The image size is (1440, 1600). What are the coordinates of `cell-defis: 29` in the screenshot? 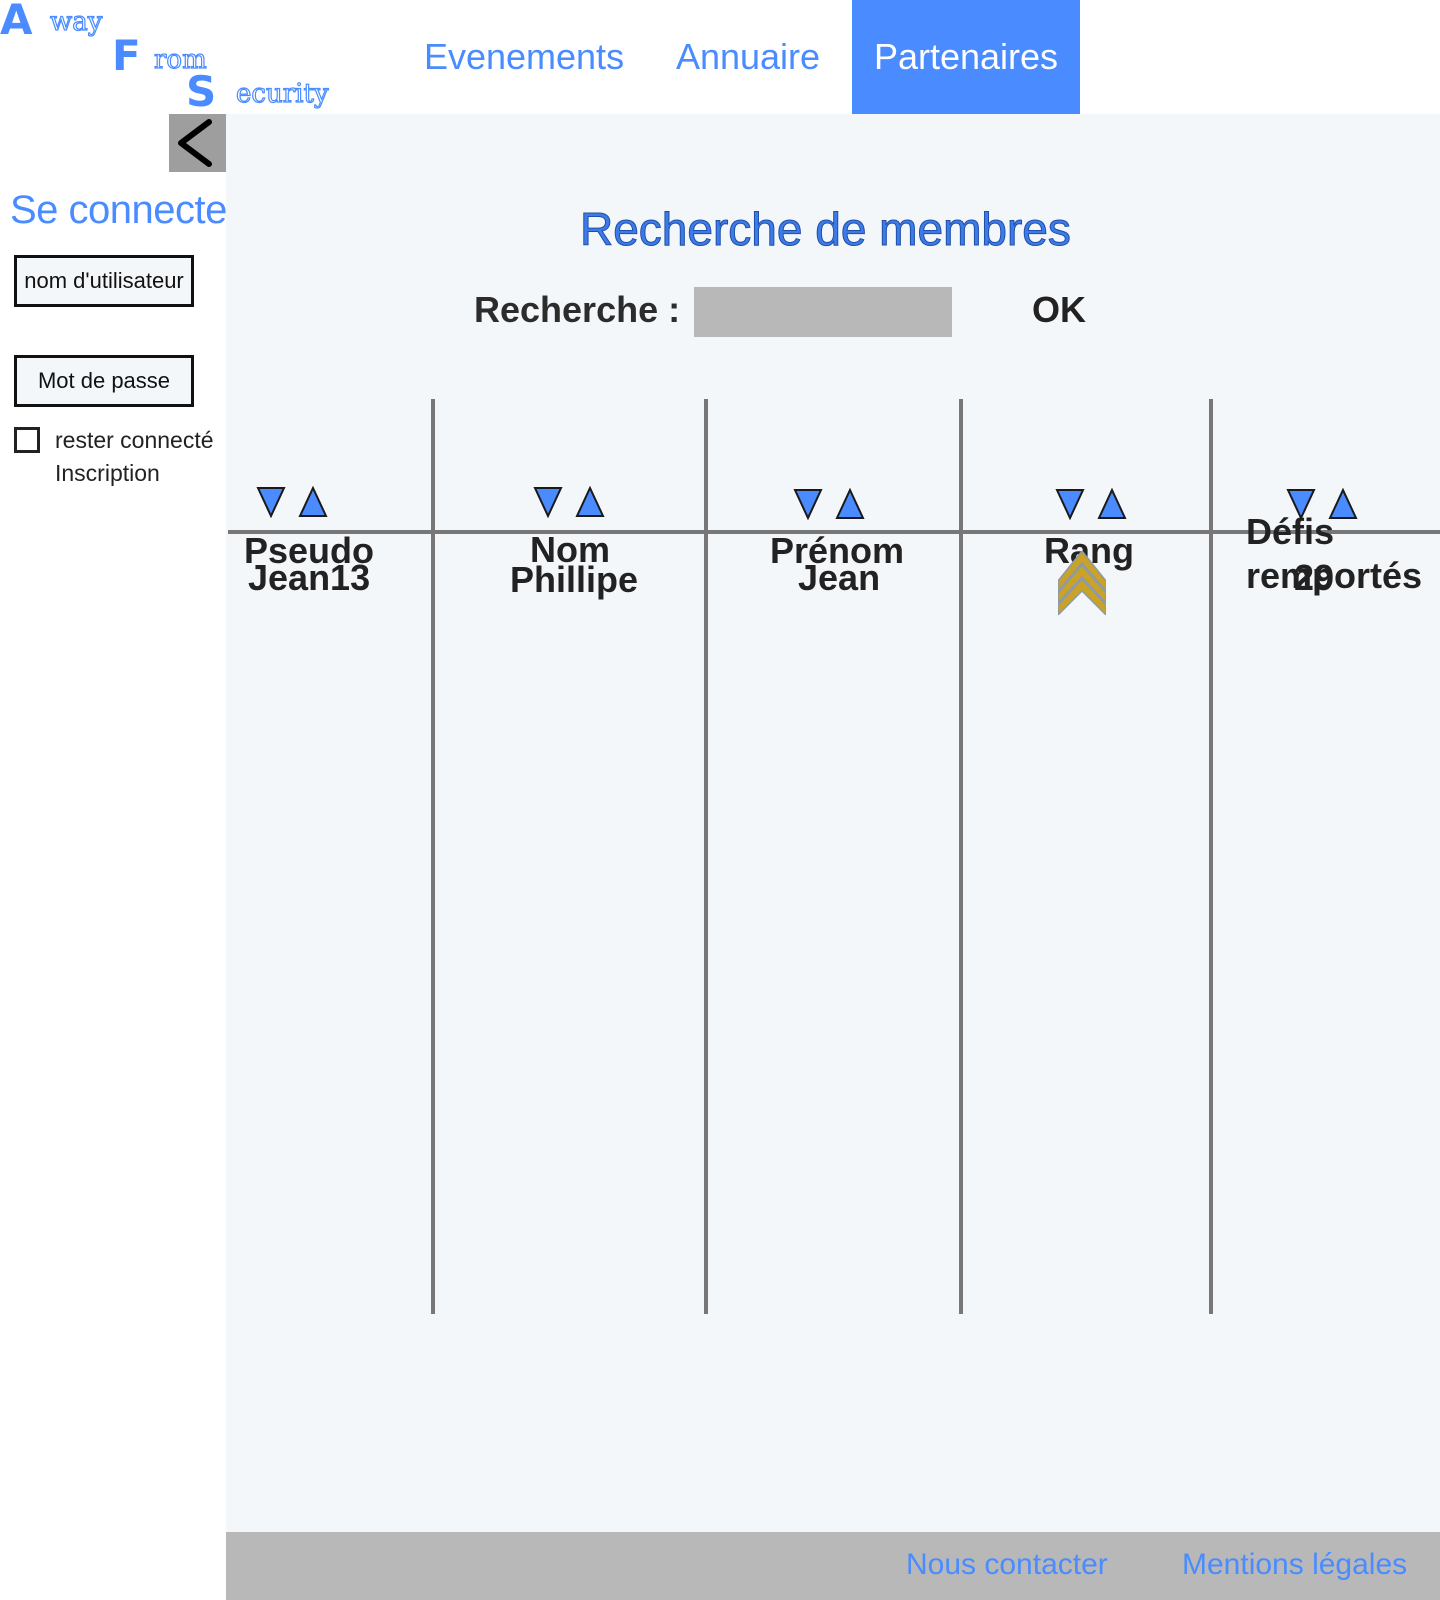 It's located at (1314, 577).